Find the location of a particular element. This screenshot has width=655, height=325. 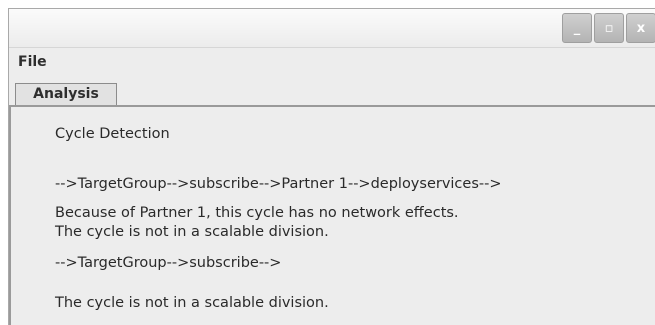

close-icon: x is located at coordinates (641, 28).